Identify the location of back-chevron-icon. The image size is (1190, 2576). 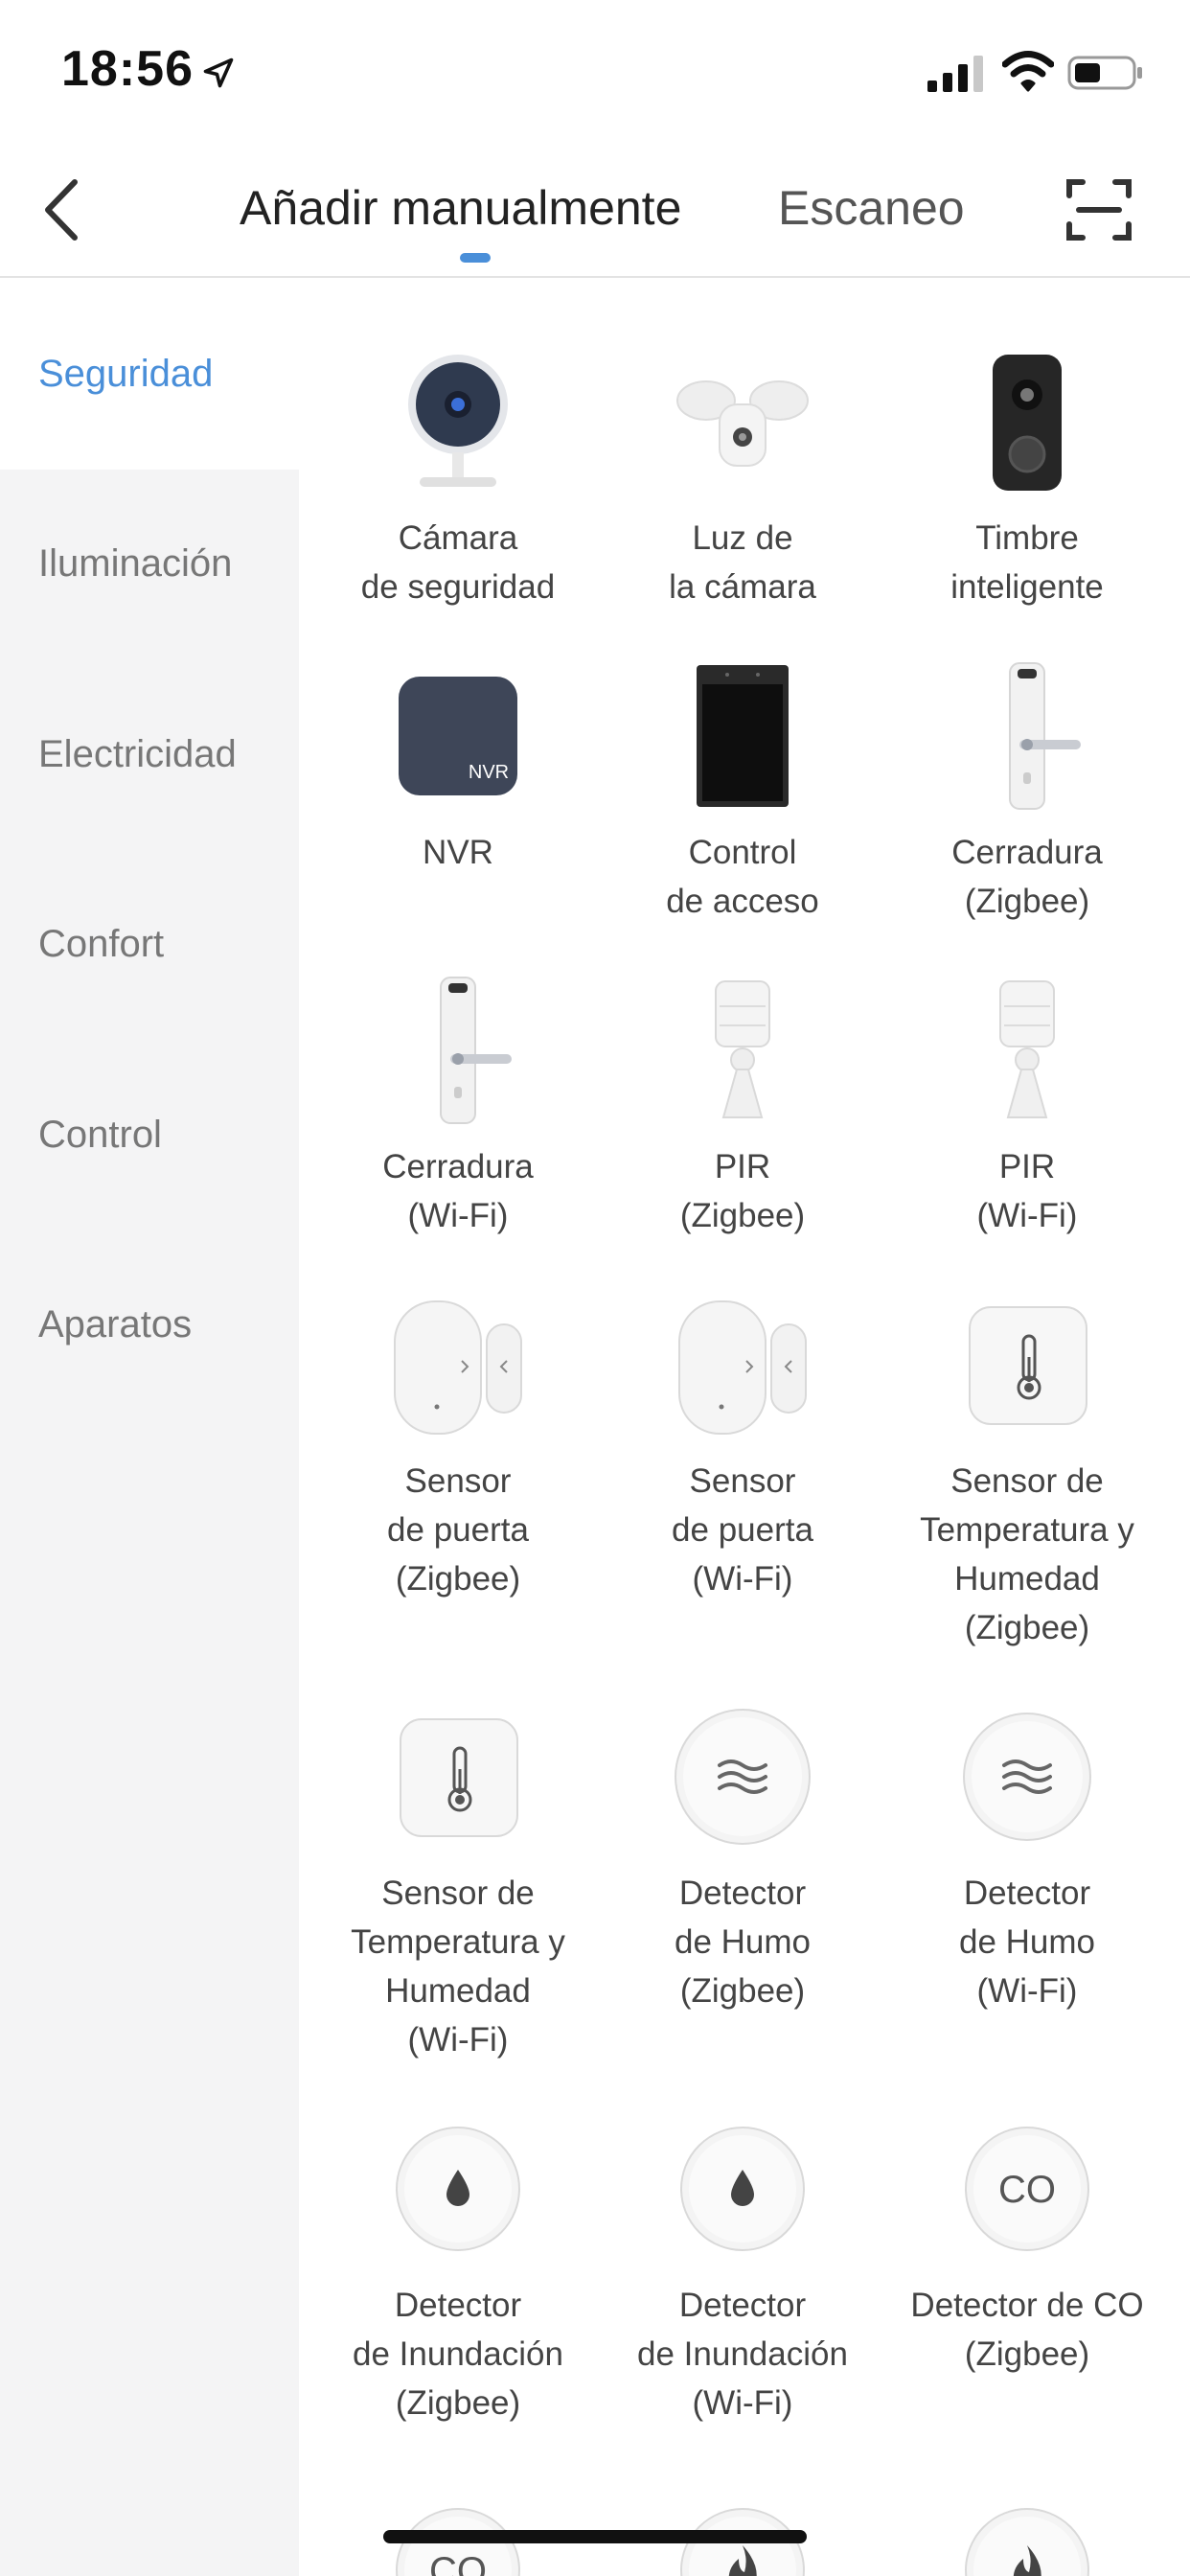
(62, 209).